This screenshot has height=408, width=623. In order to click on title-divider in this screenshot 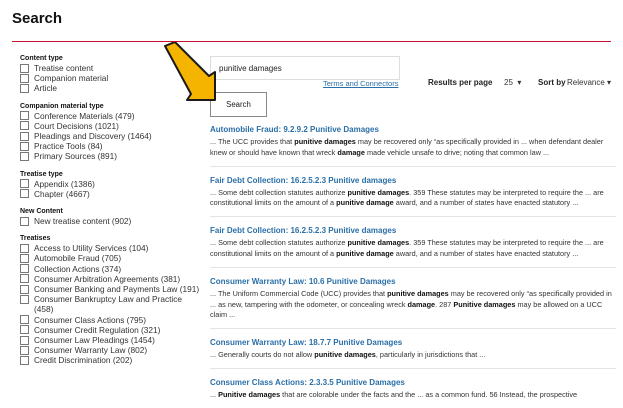, I will do `click(311, 41)`.